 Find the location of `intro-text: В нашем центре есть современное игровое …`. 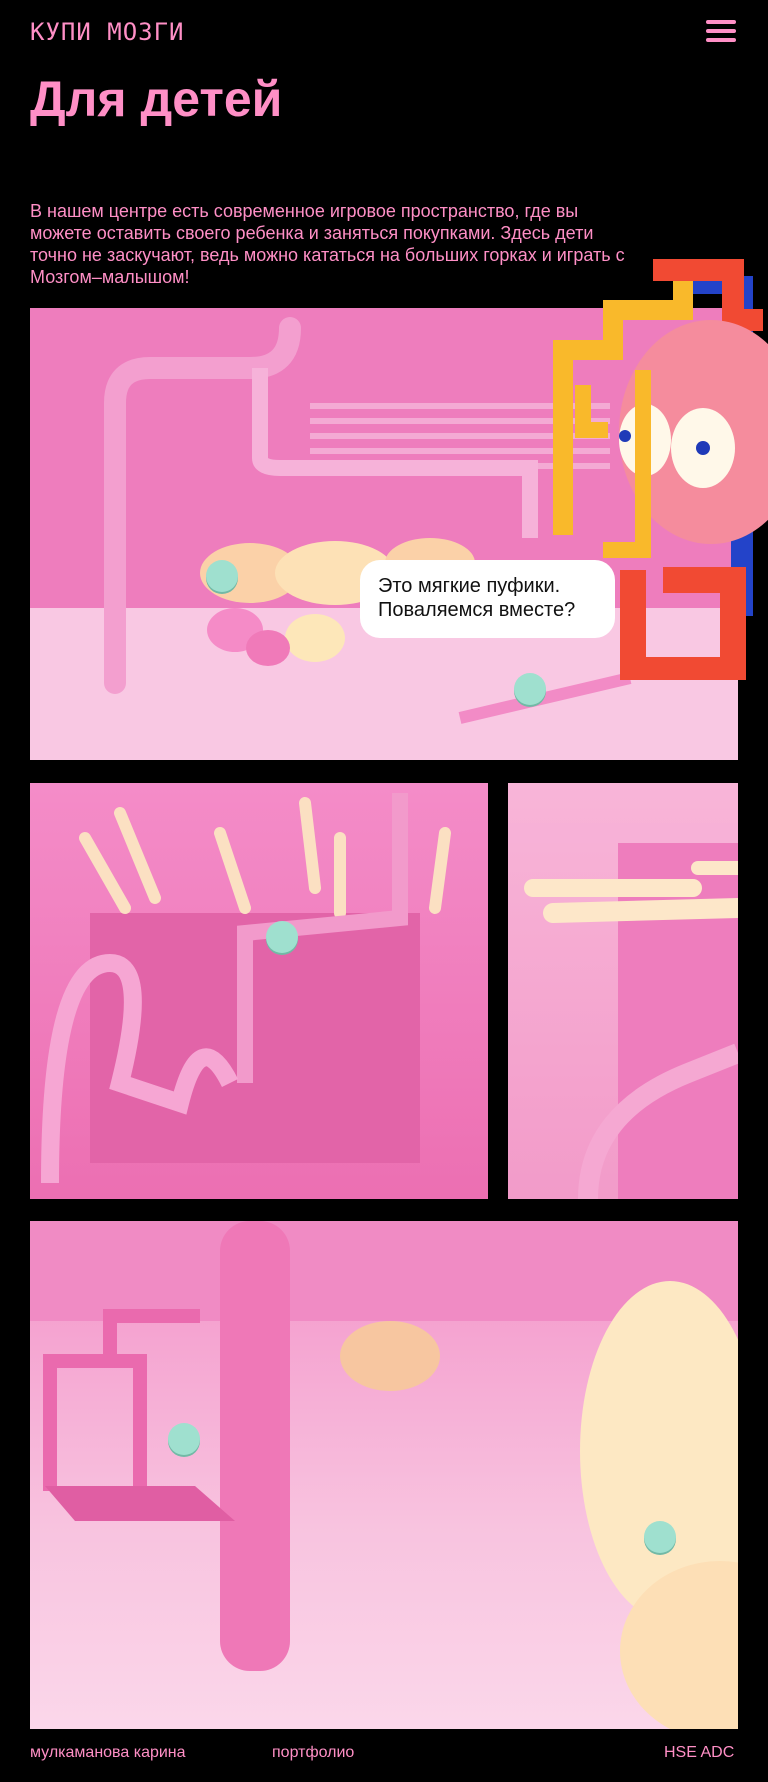

intro-text: В нашем центре есть современное игровое … is located at coordinates (327, 244).